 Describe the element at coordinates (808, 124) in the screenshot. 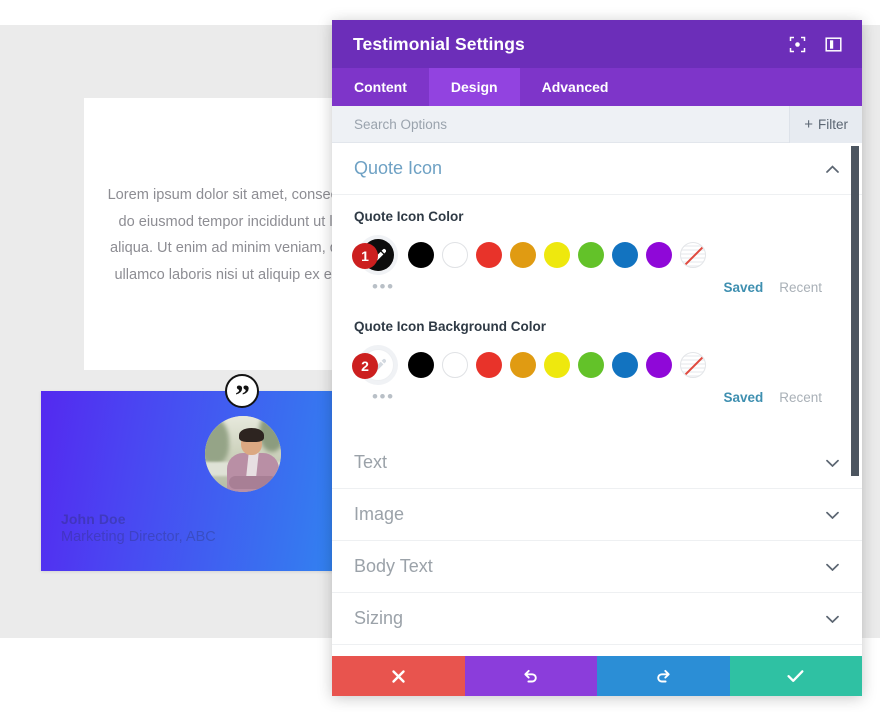

I see `plus-icon: +` at that location.